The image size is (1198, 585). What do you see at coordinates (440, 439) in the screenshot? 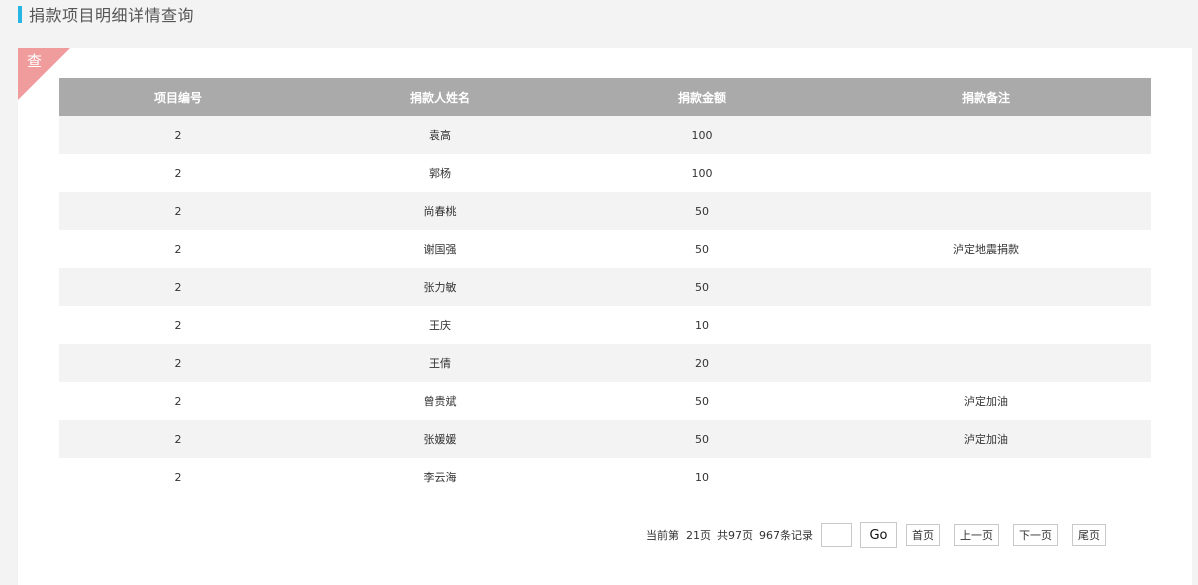
I see `cell-donor-name: 张媛媛` at bounding box center [440, 439].